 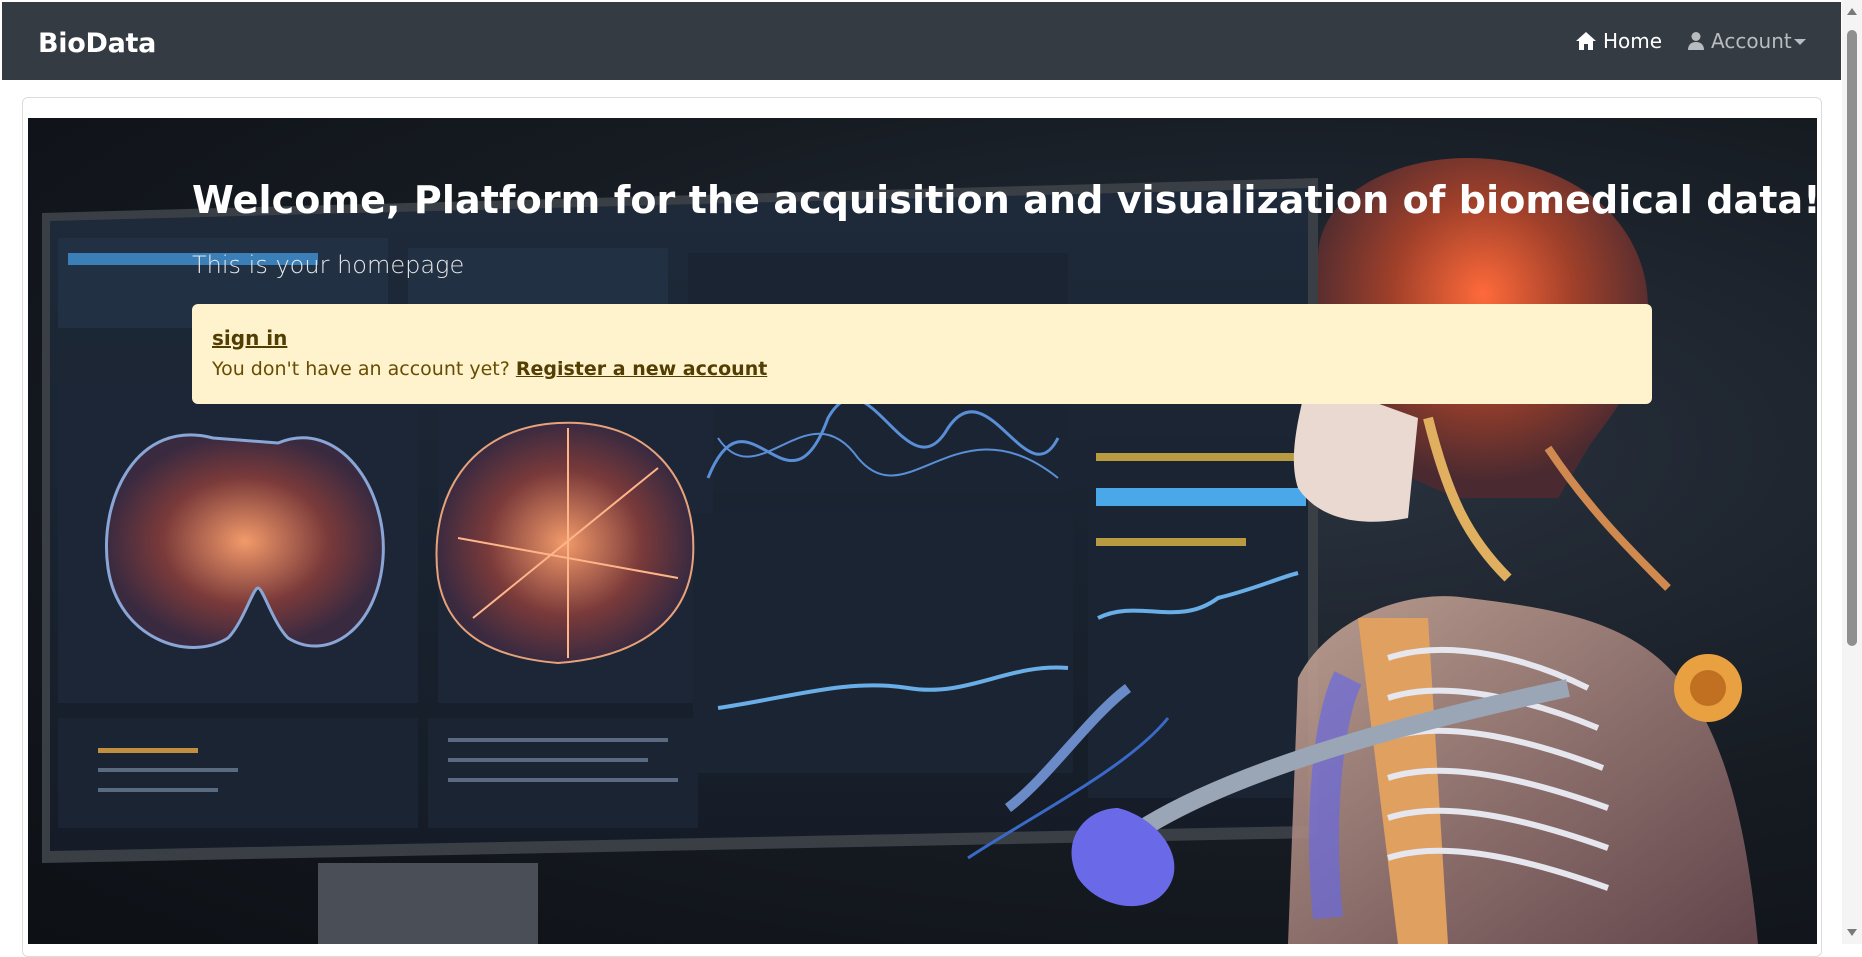 What do you see at coordinates (1696, 41) in the screenshot?
I see `user-icon` at bounding box center [1696, 41].